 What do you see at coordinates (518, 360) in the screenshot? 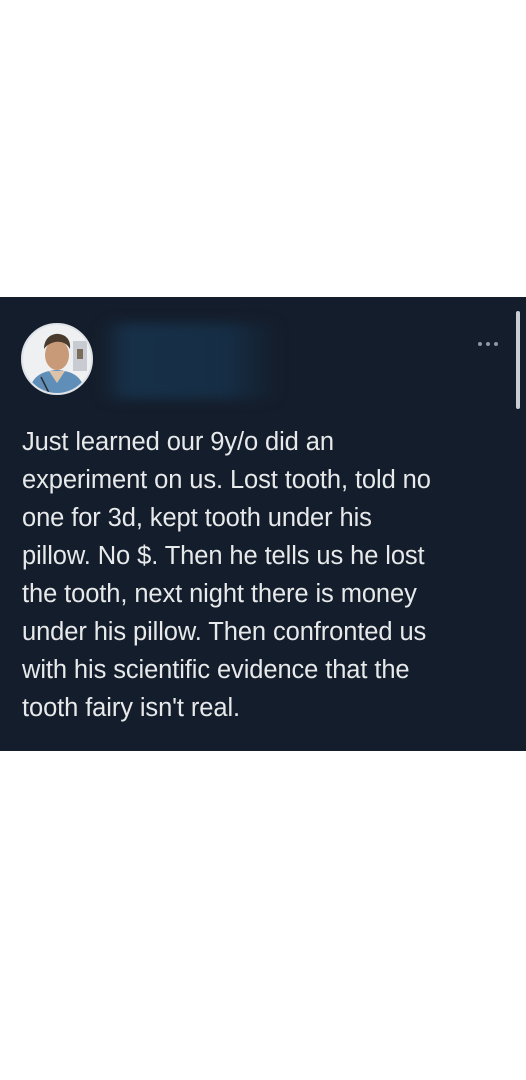
I see `scrollbar` at bounding box center [518, 360].